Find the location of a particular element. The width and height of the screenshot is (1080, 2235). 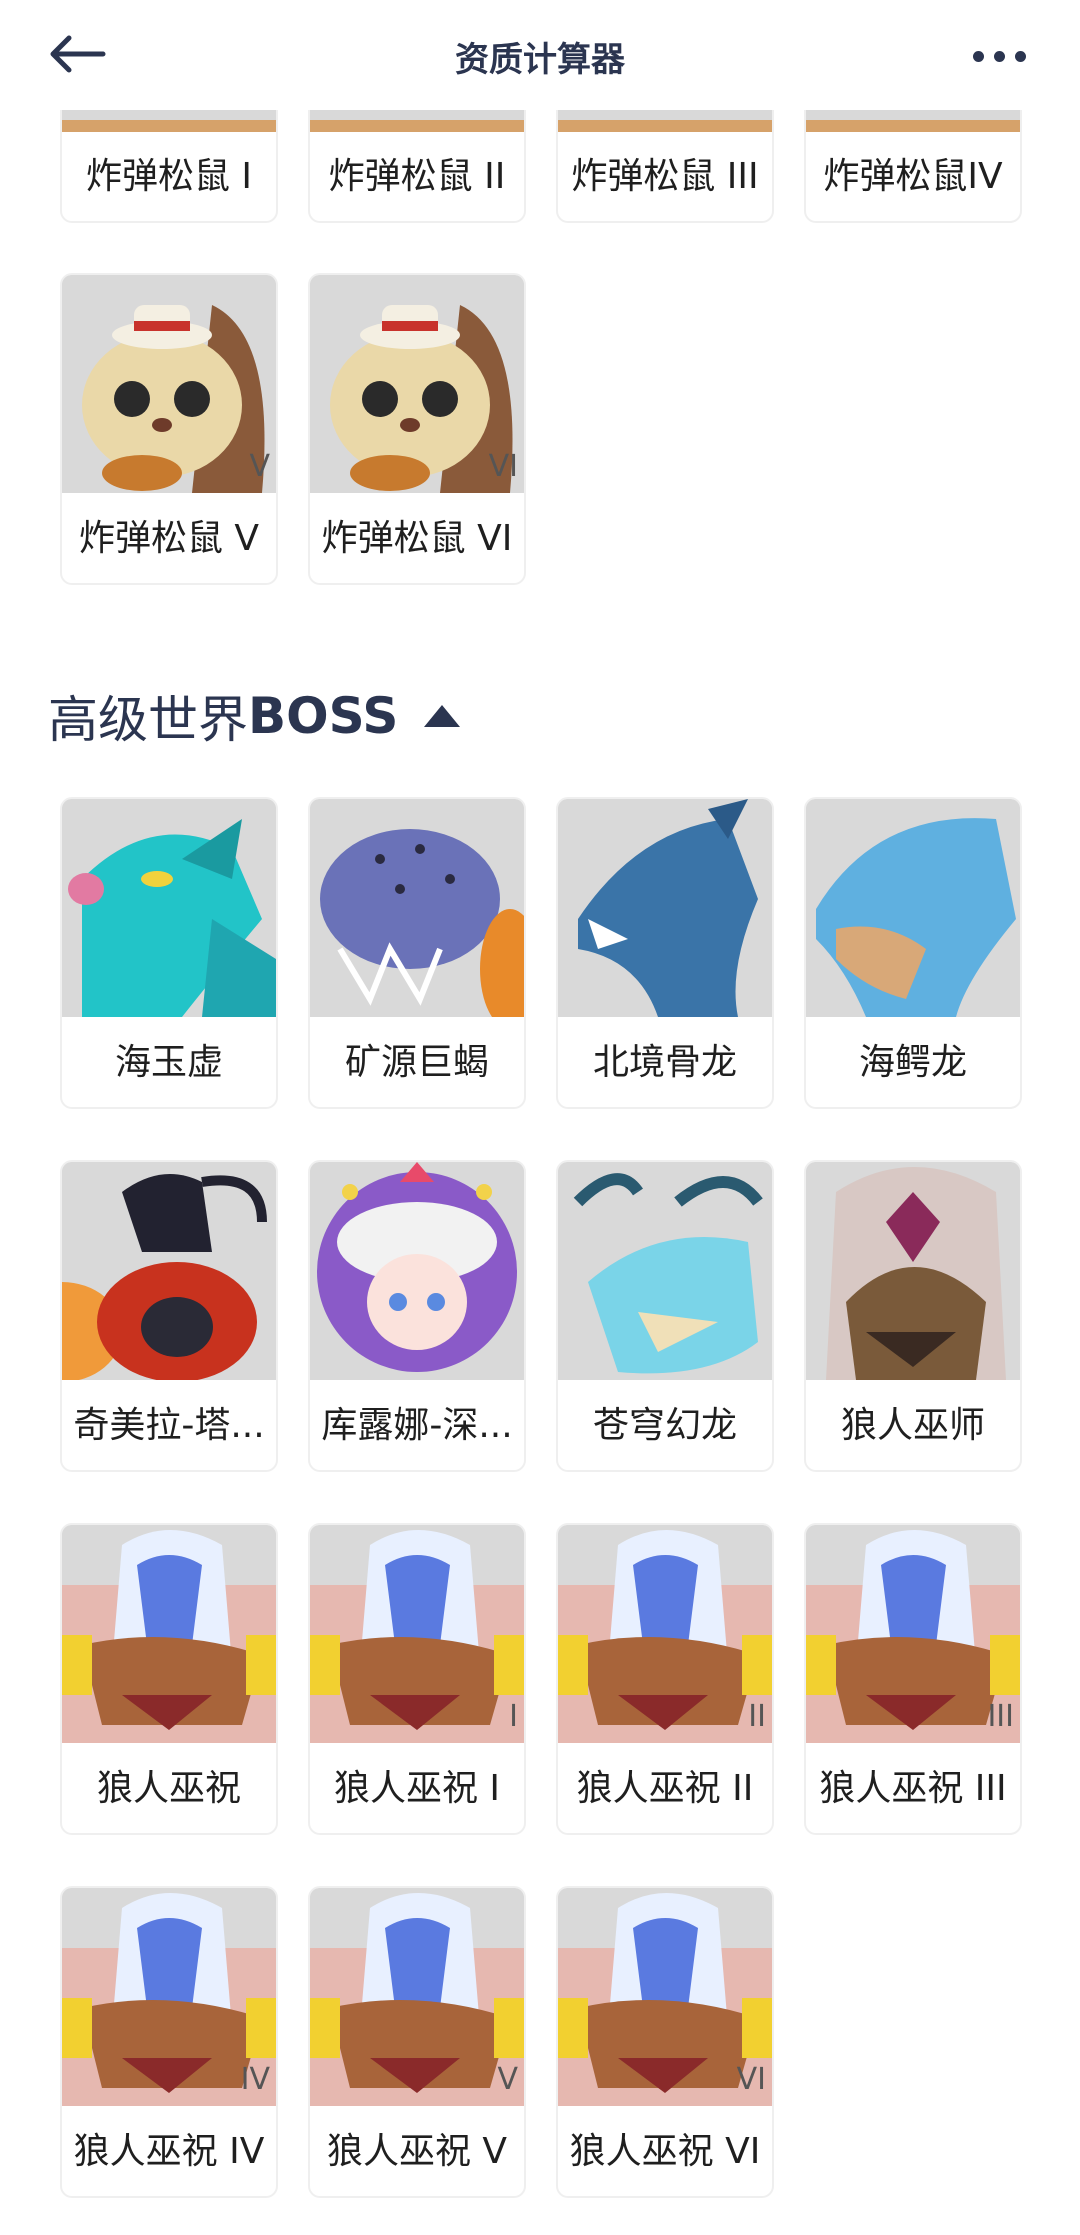

boss-card: 苍穹幻龙 is located at coordinates (665, 1316).